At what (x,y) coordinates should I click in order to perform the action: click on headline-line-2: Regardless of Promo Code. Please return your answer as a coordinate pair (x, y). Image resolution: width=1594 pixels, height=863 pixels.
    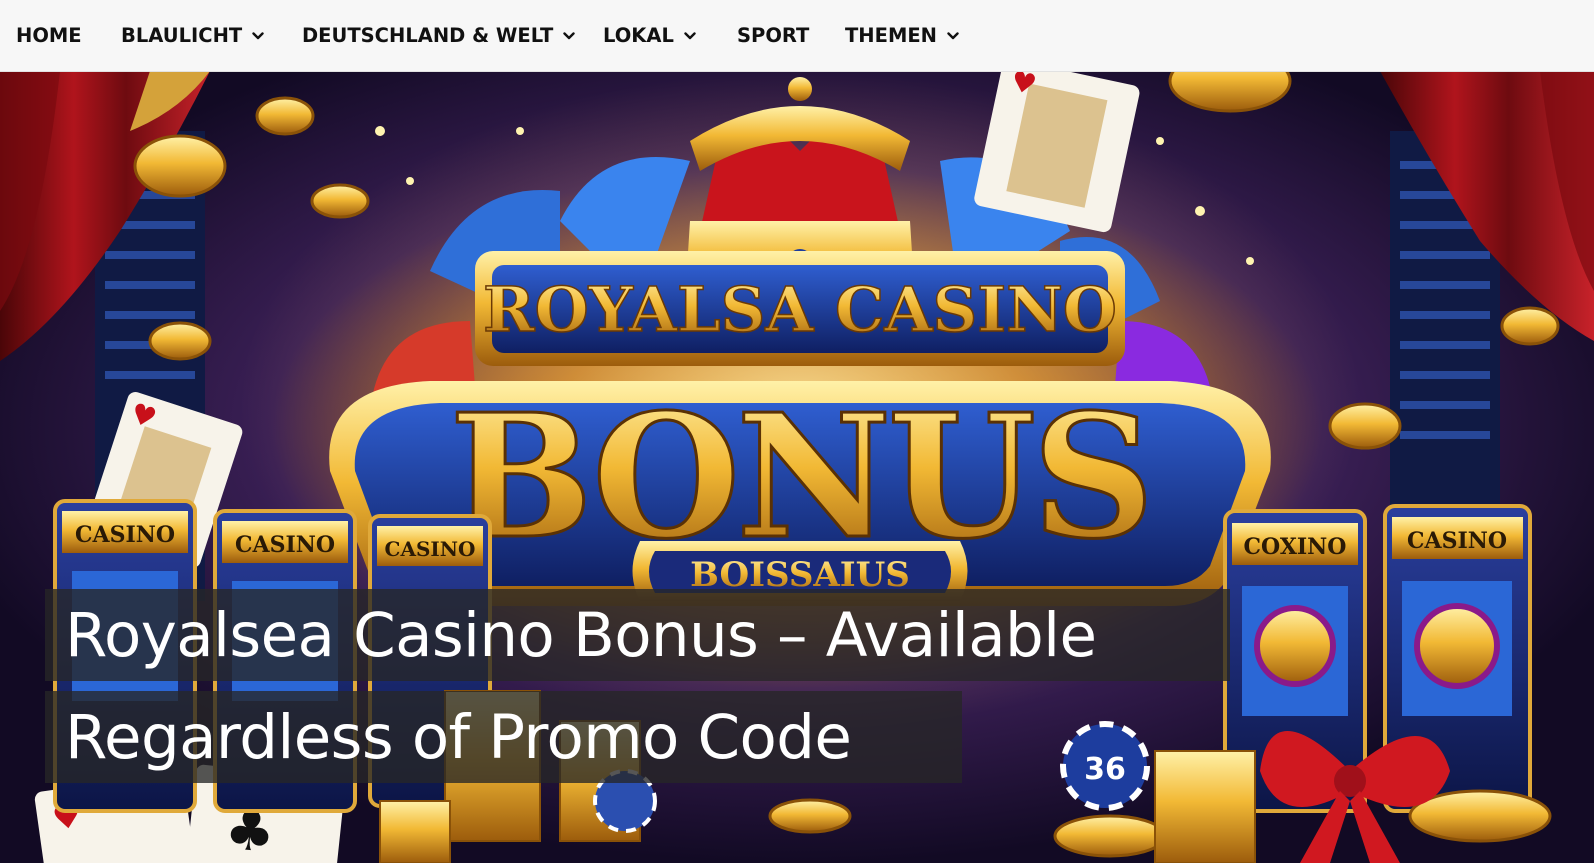
    Looking at the image, I should click on (458, 737).